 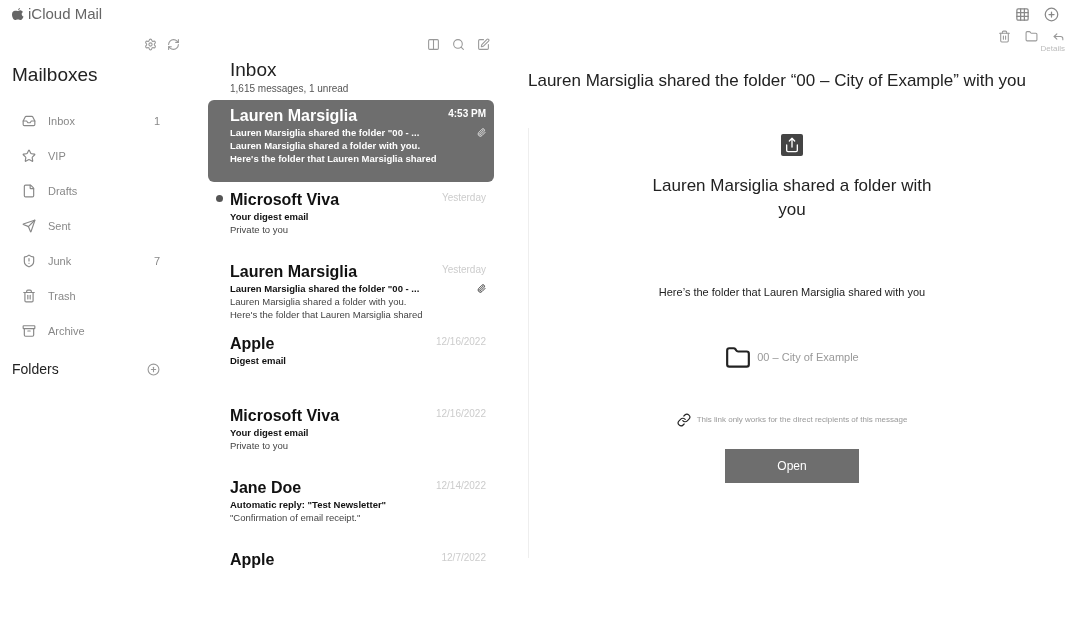 I want to click on link-icon, so click(x=683, y=419).